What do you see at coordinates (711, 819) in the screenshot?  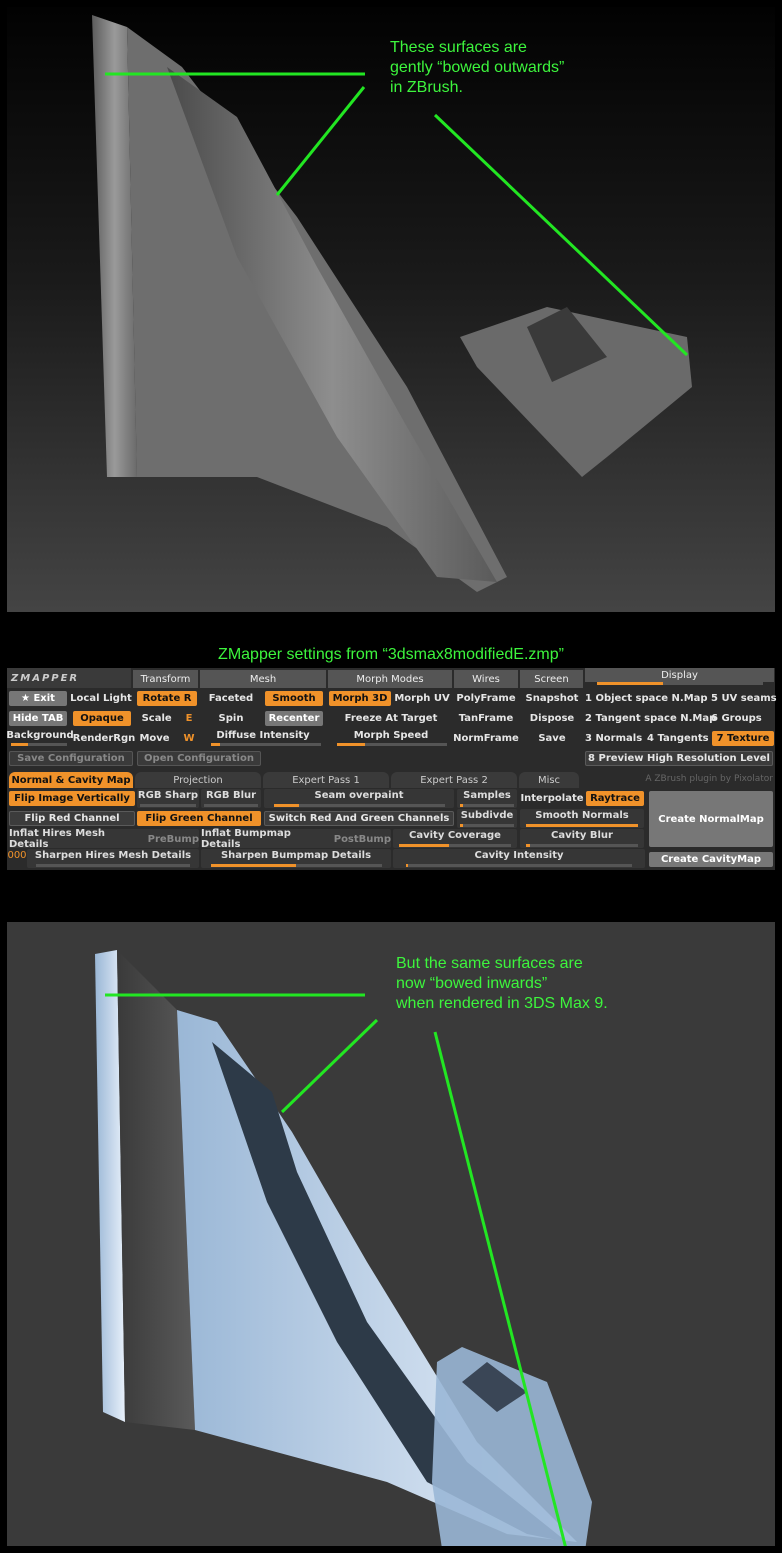 I see `create-normalmap-button: Create NormalMap` at bounding box center [711, 819].